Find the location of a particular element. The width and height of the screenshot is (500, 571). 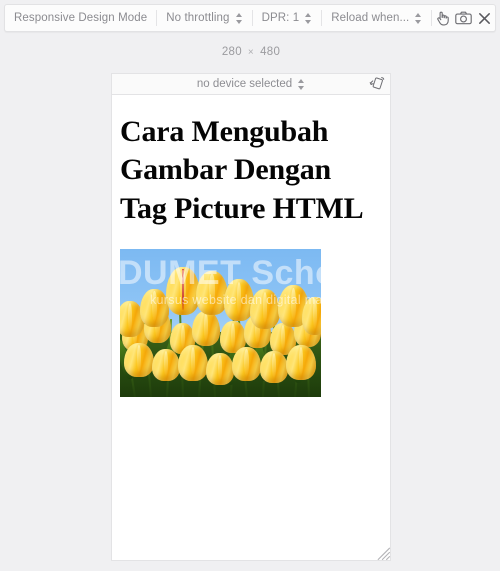

camera-icon is located at coordinates (463, 18).